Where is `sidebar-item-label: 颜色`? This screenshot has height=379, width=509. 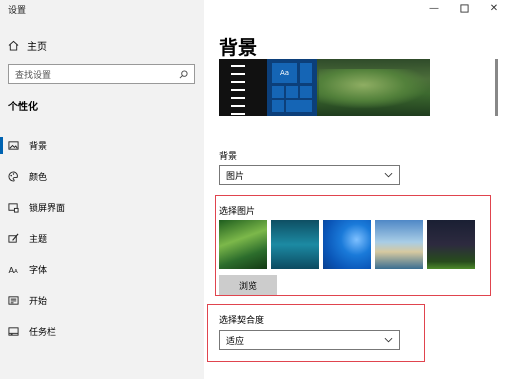
sidebar-item-label: 颜色 is located at coordinates (38, 178).